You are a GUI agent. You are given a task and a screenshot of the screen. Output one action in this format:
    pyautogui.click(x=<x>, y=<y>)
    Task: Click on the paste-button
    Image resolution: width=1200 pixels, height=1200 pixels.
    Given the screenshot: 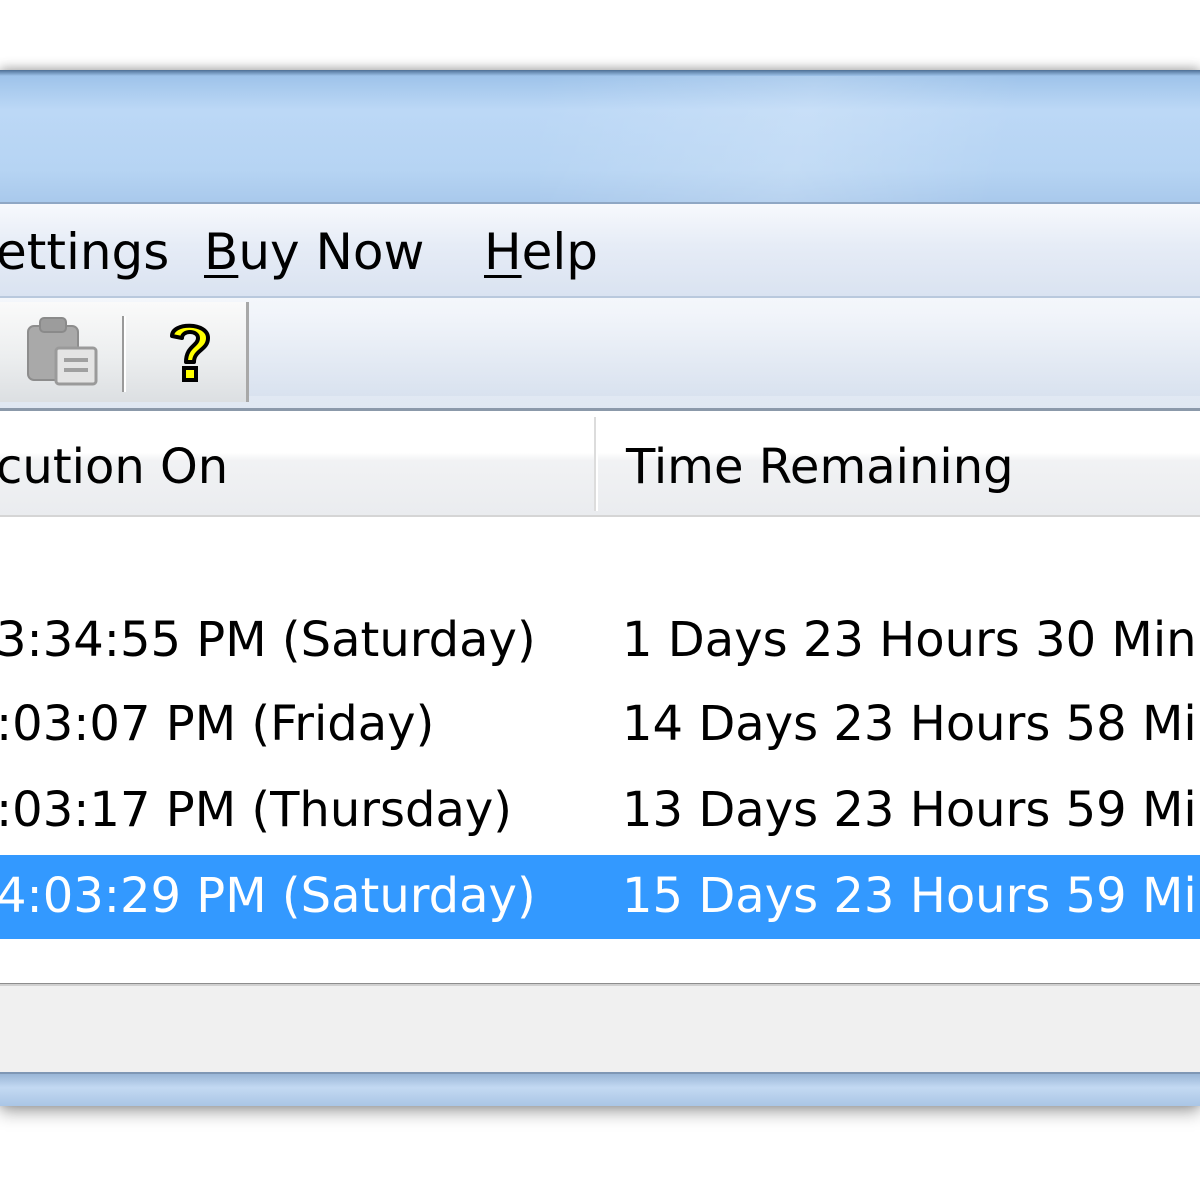 What is the action you would take?
    pyautogui.click(x=62, y=352)
    